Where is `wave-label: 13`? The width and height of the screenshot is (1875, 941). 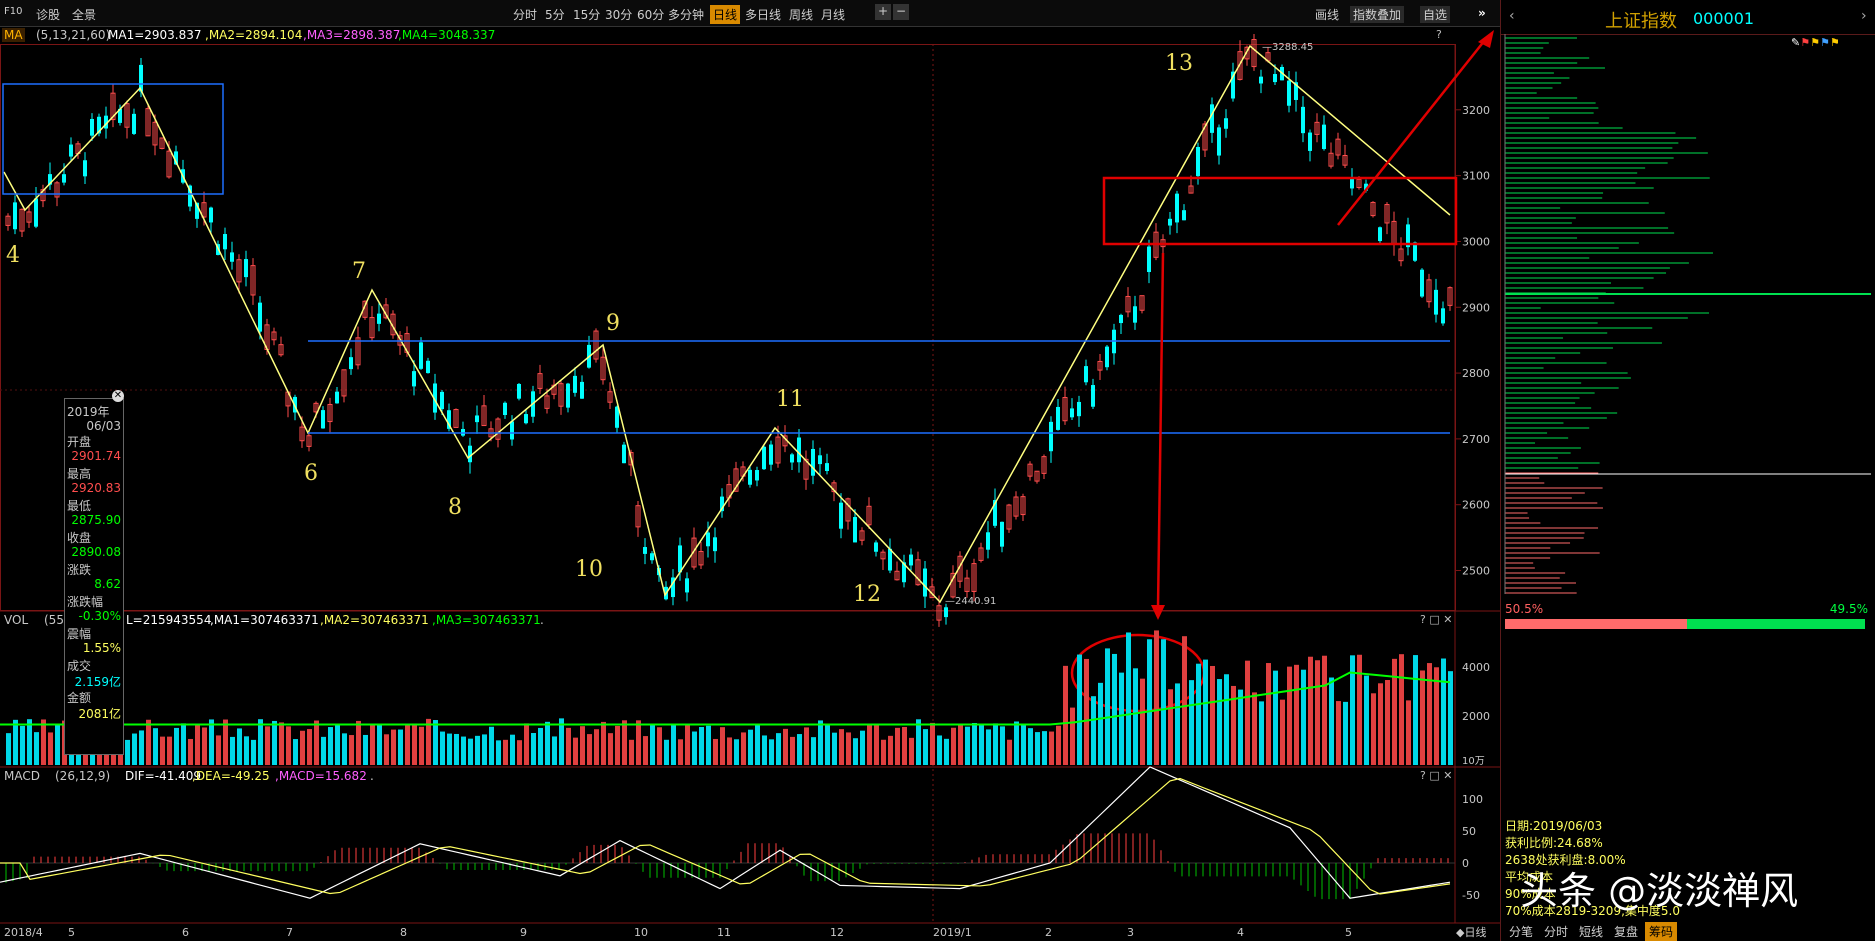
wave-label: 13 is located at coordinates (1179, 63).